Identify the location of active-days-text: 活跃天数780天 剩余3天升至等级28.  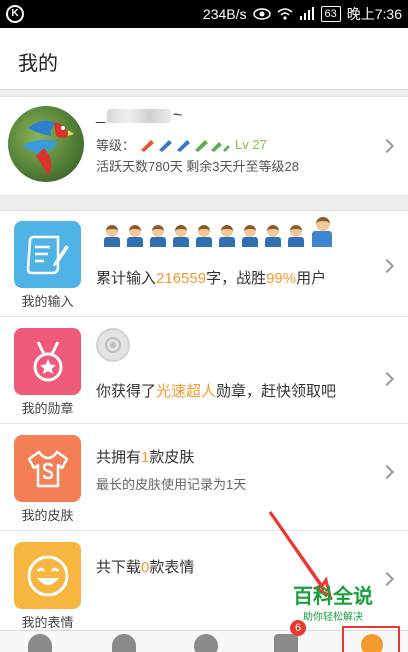
(197, 166).